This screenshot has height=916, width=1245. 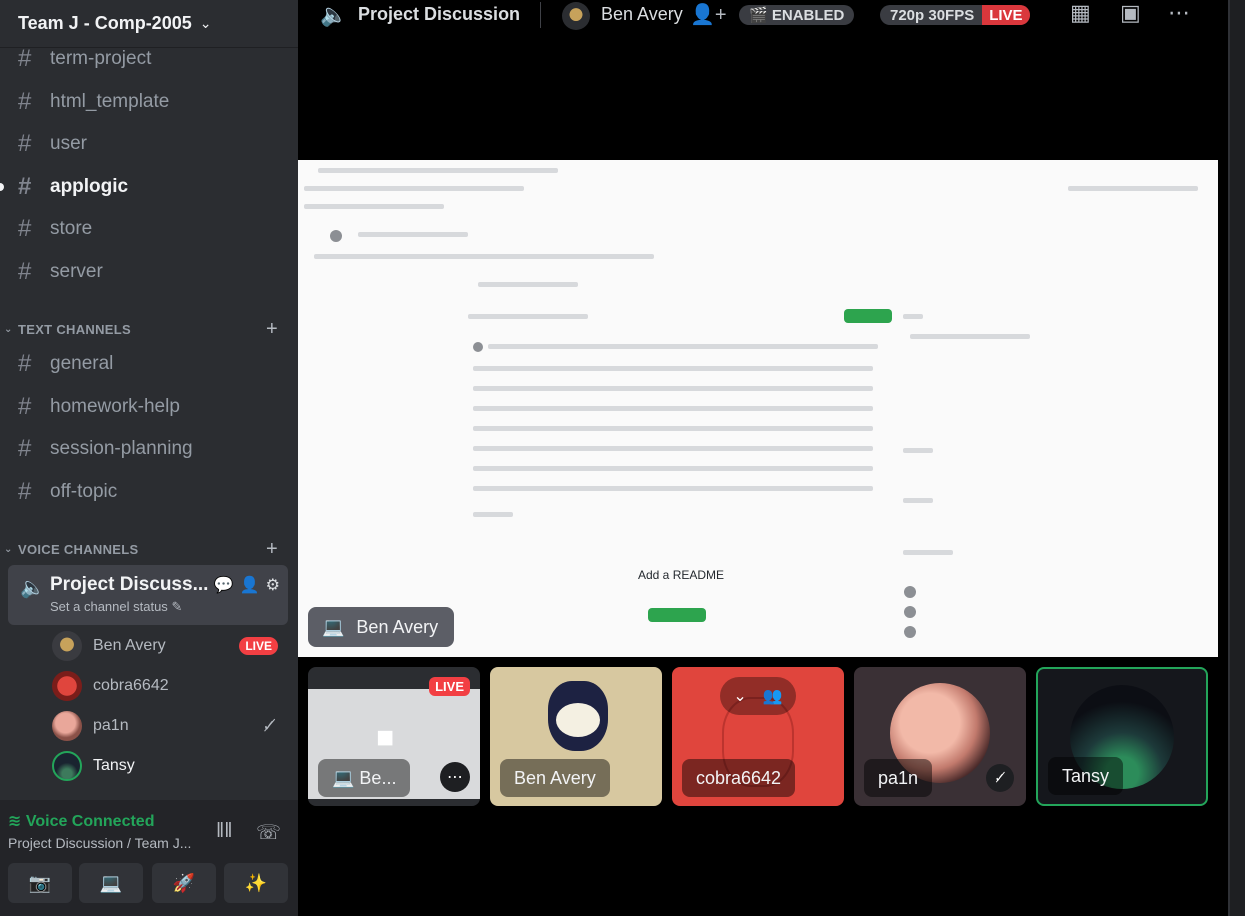 What do you see at coordinates (394, 736) in the screenshot?
I see `tile-stream-preview: ■ LIVE 💻 Be... ⋯` at bounding box center [394, 736].